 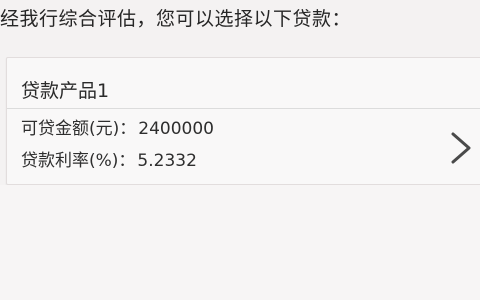 What do you see at coordinates (167, 161) in the screenshot?
I see `loan-rate-value: 5.2332` at bounding box center [167, 161].